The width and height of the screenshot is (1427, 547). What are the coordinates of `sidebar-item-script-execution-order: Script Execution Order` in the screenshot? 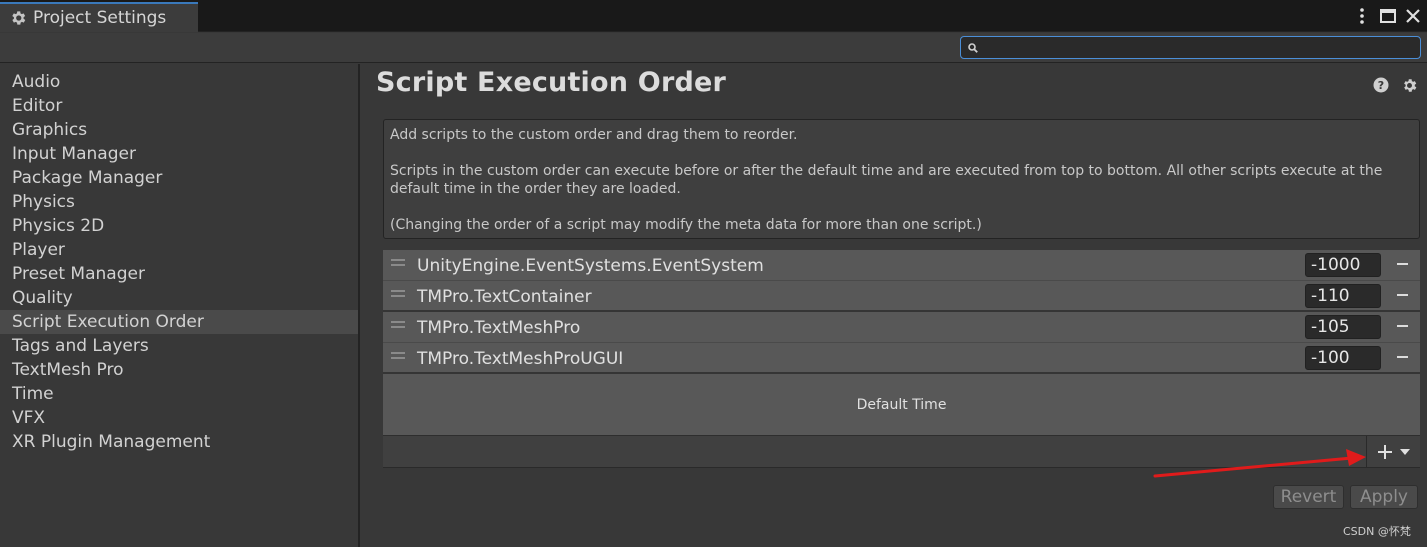 It's located at (179, 322).